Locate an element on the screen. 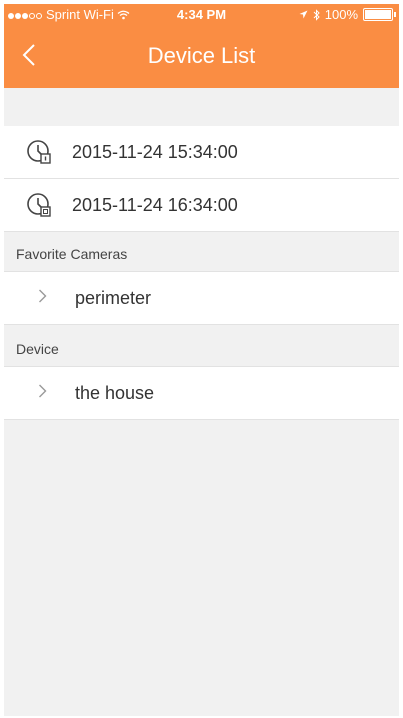  header-bar: Sprint Wi-Fi 4:34 PM 100% Device List is located at coordinates (201, 46).